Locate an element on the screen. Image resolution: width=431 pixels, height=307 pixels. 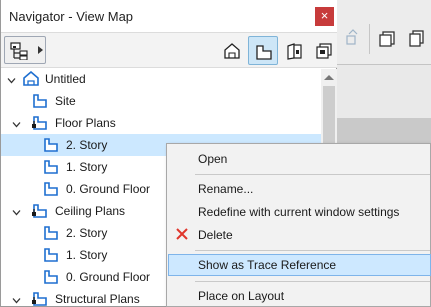
publisher-sets-button is located at coordinates (324, 50).